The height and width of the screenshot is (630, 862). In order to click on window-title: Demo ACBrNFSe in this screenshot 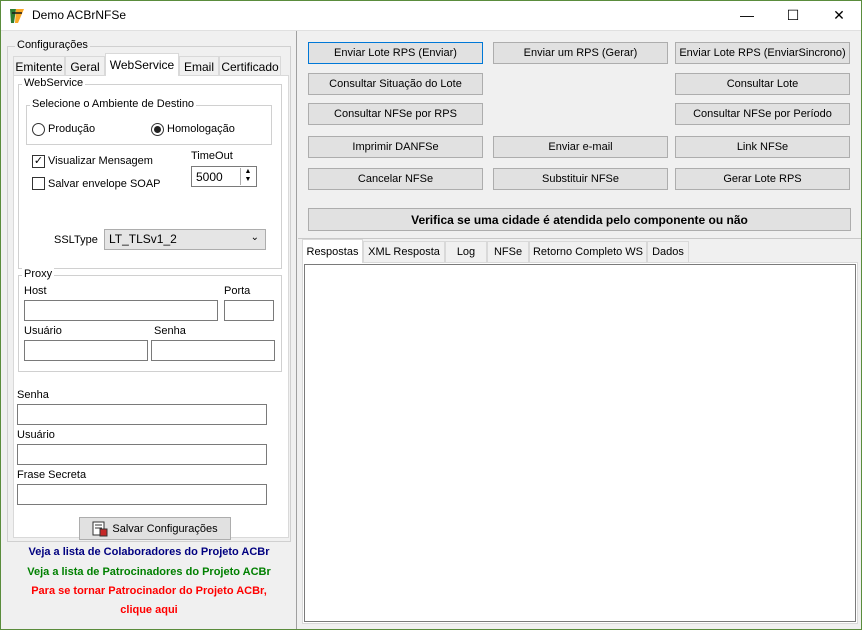, I will do `click(79, 15)`.